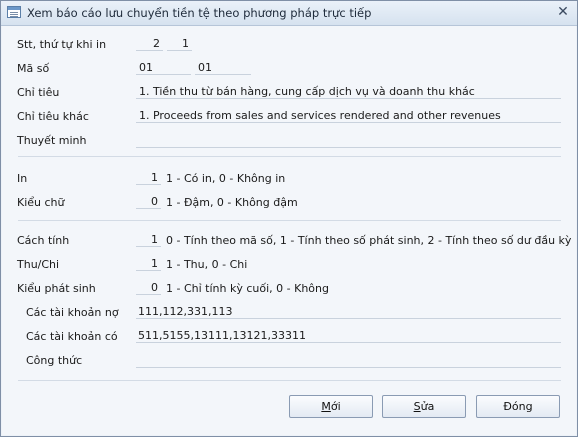  I want to click on close-button-label: Đóng, so click(518, 406).